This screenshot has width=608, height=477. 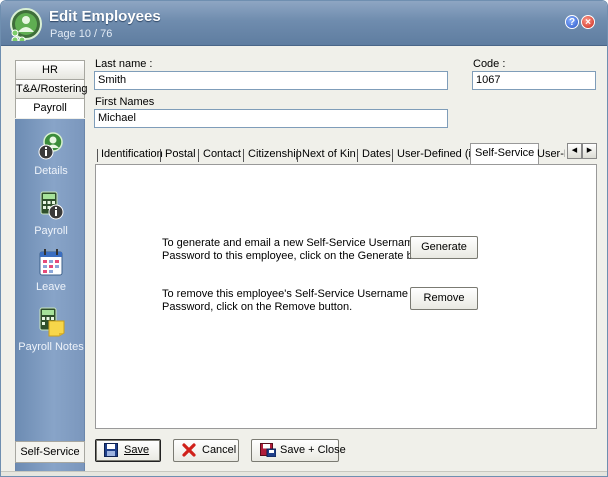 What do you see at coordinates (137, 450) in the screenshot?
I see `save-button-label: Save` at bounding box center [137, 450].